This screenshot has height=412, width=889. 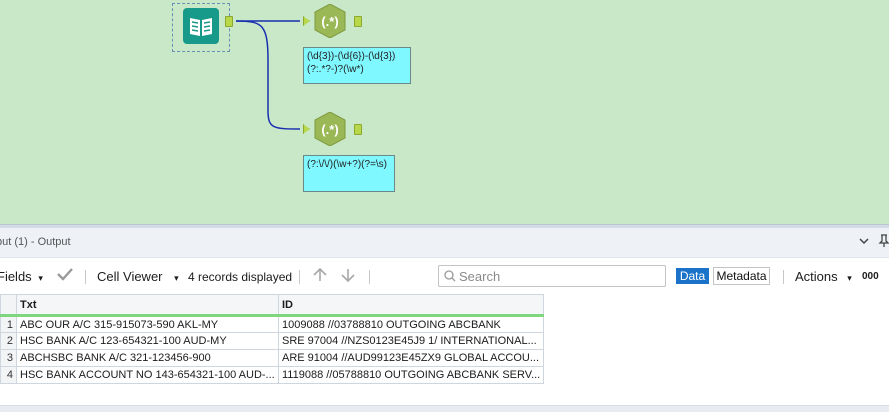 What do you see at coordinates (147, 324) in the screenshot?
I see `cell-txt: ABC OUR A/C 315-915073-590 AKL-MY` at bounding box center [147, 324].